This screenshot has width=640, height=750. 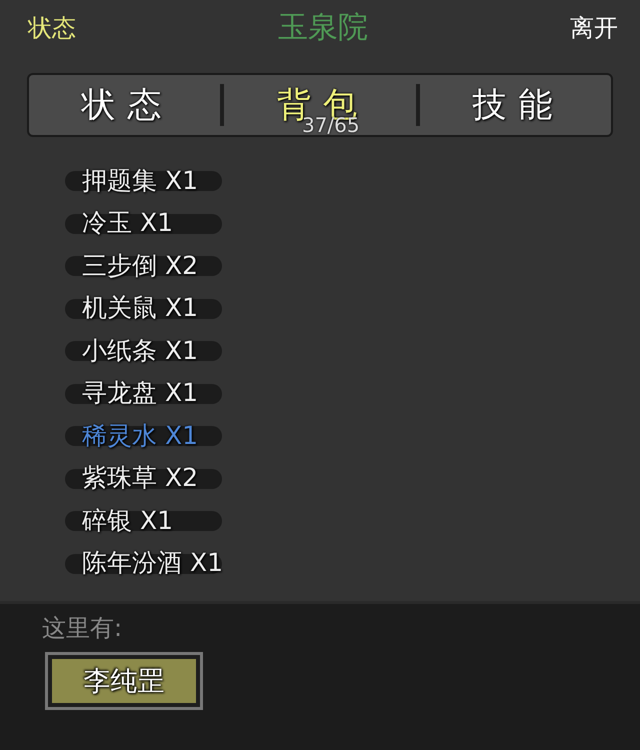 I want to click on inventory-item: 冷玉 X1, so click(x=127, y=223).